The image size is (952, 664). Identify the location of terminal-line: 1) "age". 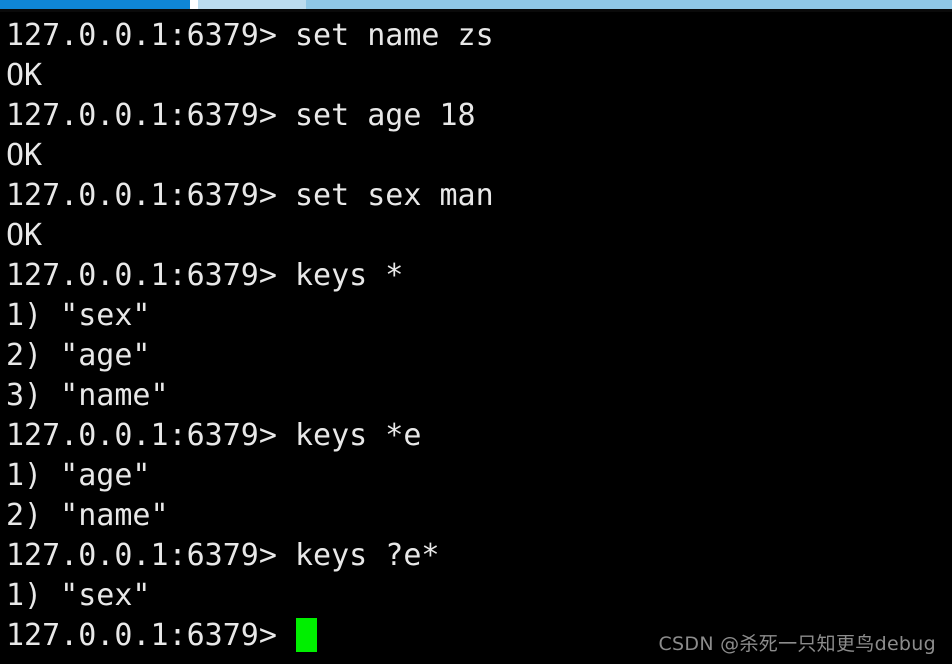
(78, 475).